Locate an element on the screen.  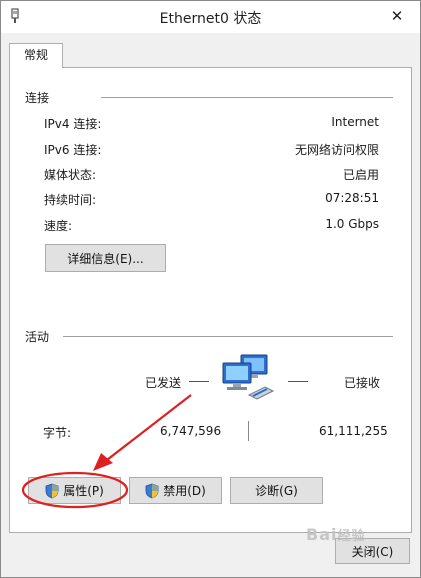
disable-button: 禁用(D) is located at coordinates (175, 490).